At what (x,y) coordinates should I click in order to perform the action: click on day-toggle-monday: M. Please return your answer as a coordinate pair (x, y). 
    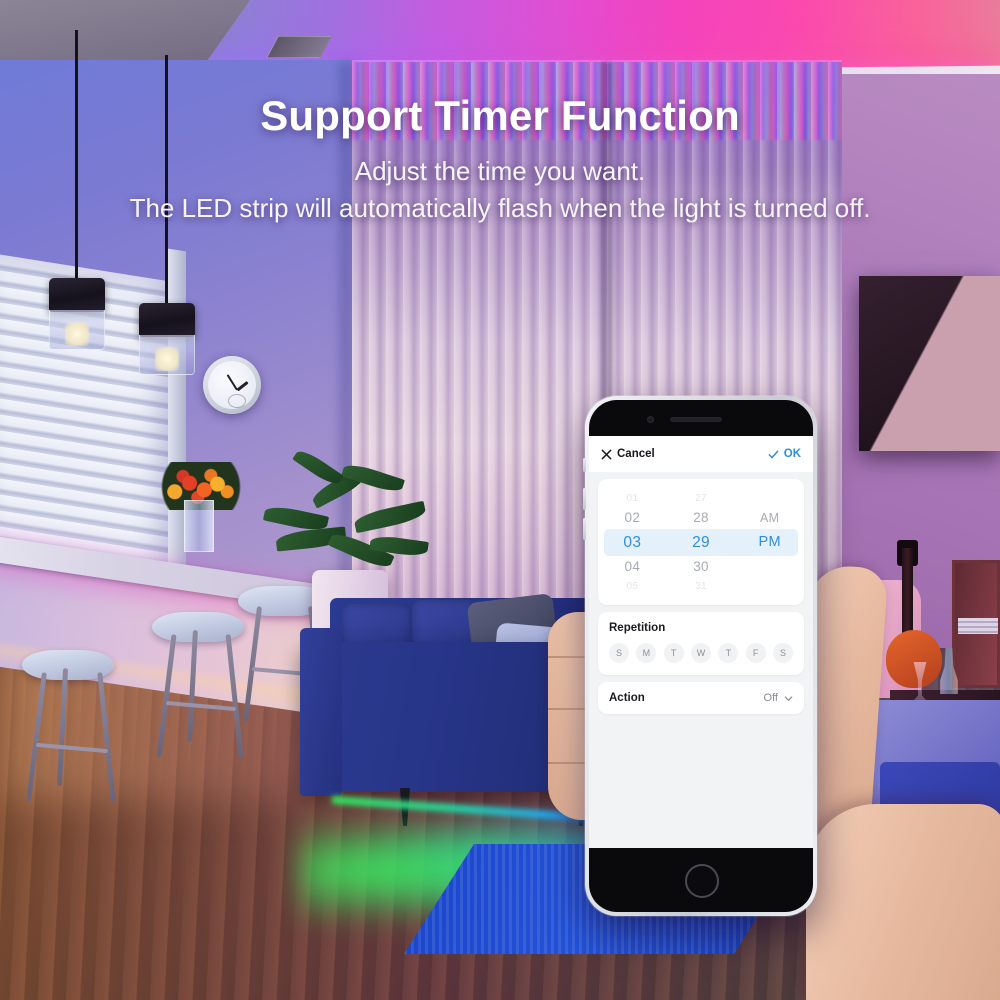
    Looking at the image, I should click on (646, 653).